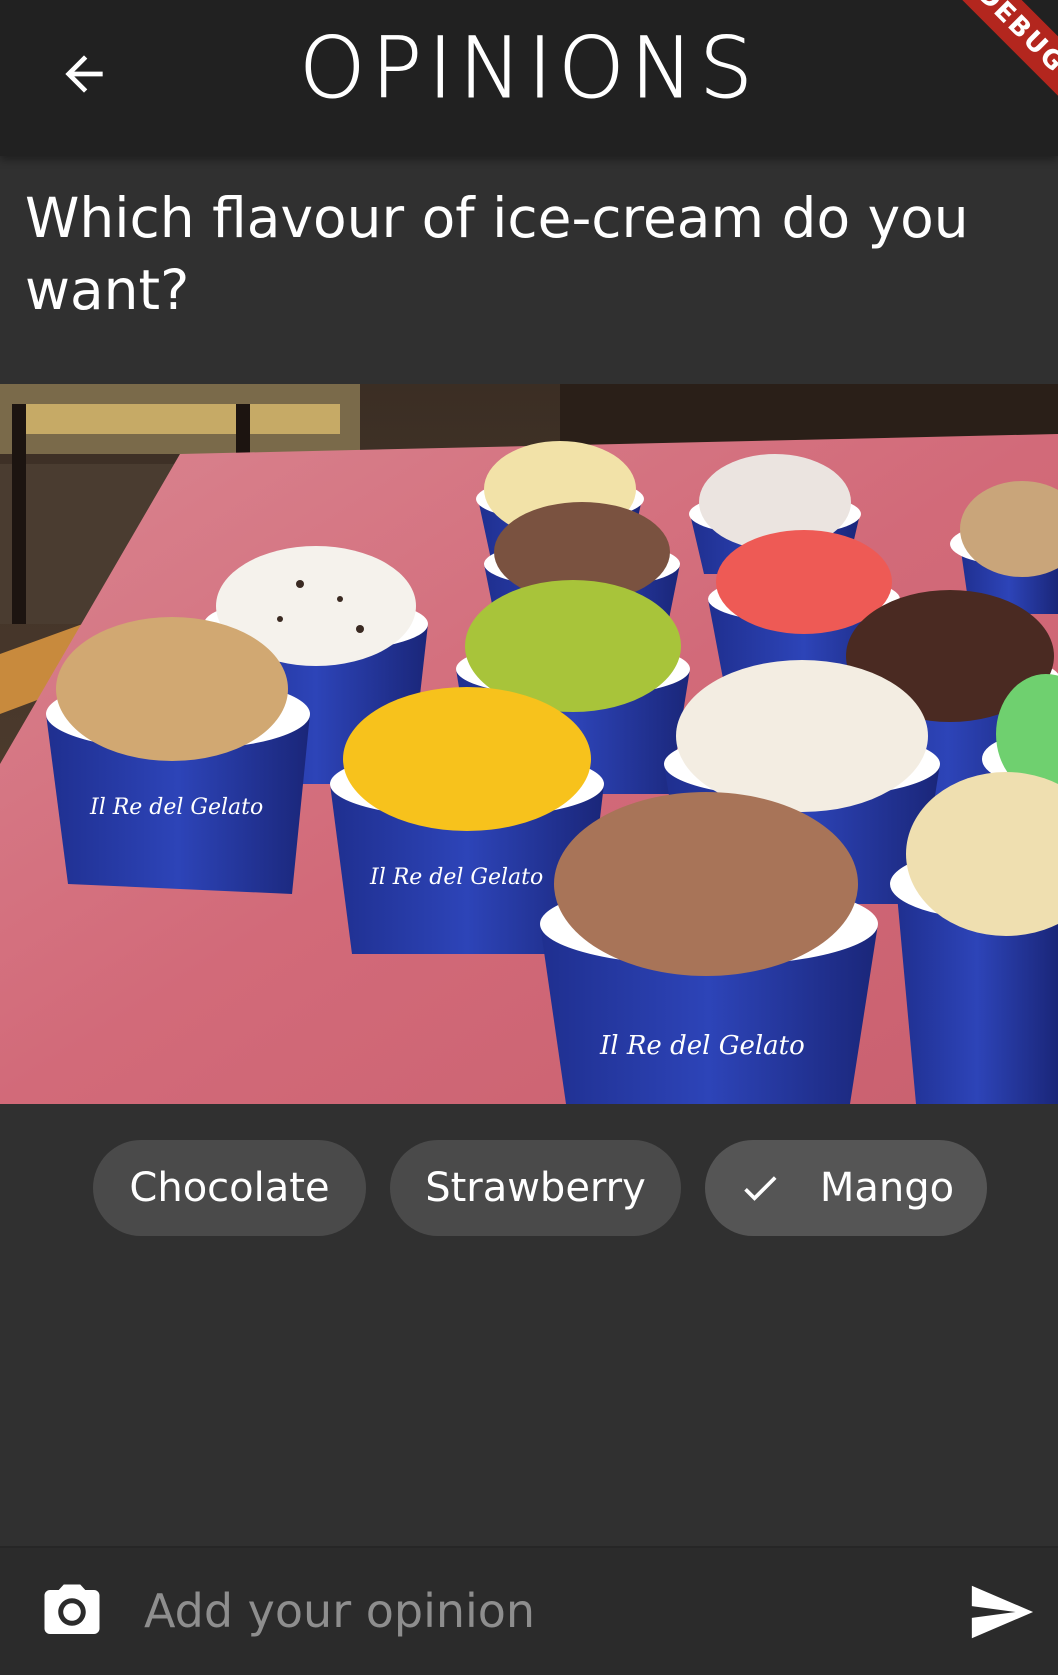 Image resolution: width=1058 pixels, height=1675 pixels. I want to click on camera-button, so click(72, 1612).